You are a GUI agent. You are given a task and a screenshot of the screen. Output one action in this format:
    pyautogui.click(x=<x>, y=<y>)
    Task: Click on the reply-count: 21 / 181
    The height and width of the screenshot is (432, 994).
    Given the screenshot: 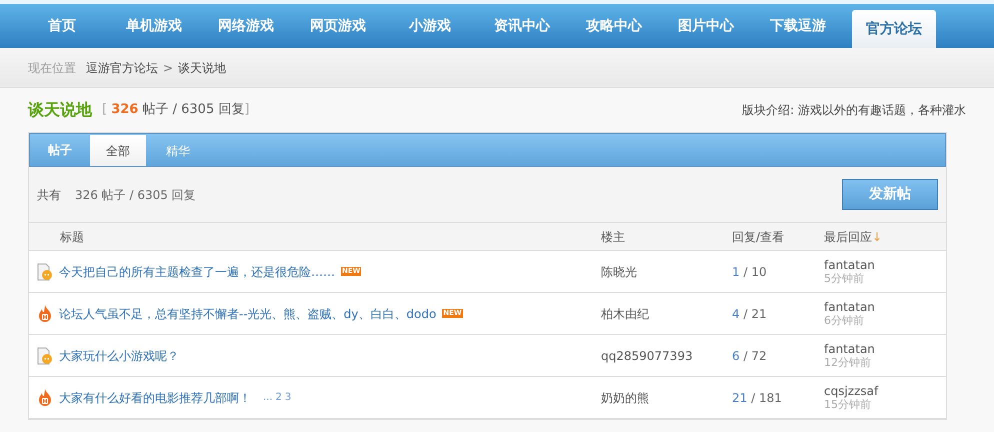 What is the action you would take?
    pyautogui.click(x=757, y=398)
    